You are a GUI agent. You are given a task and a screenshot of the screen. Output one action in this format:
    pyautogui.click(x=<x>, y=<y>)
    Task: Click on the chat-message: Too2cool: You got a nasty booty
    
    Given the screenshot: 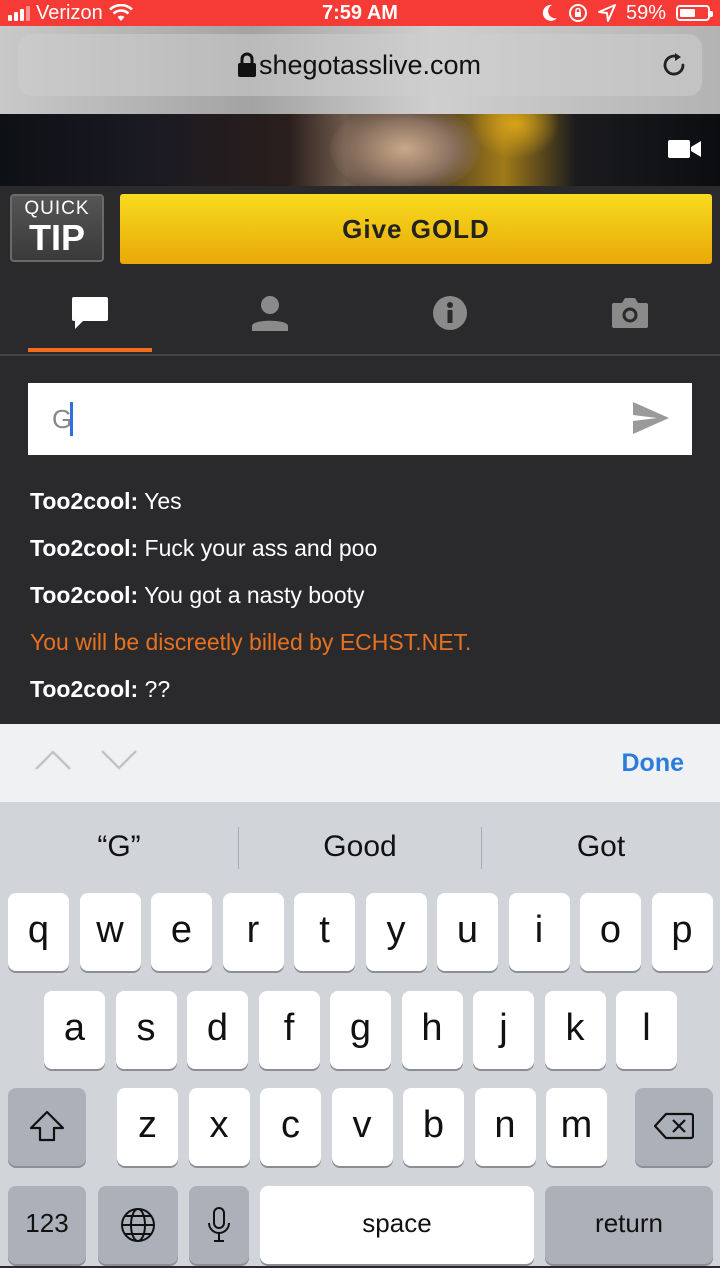 What is the action you would take?
    pyautogui.click(x=365, y=595)
    